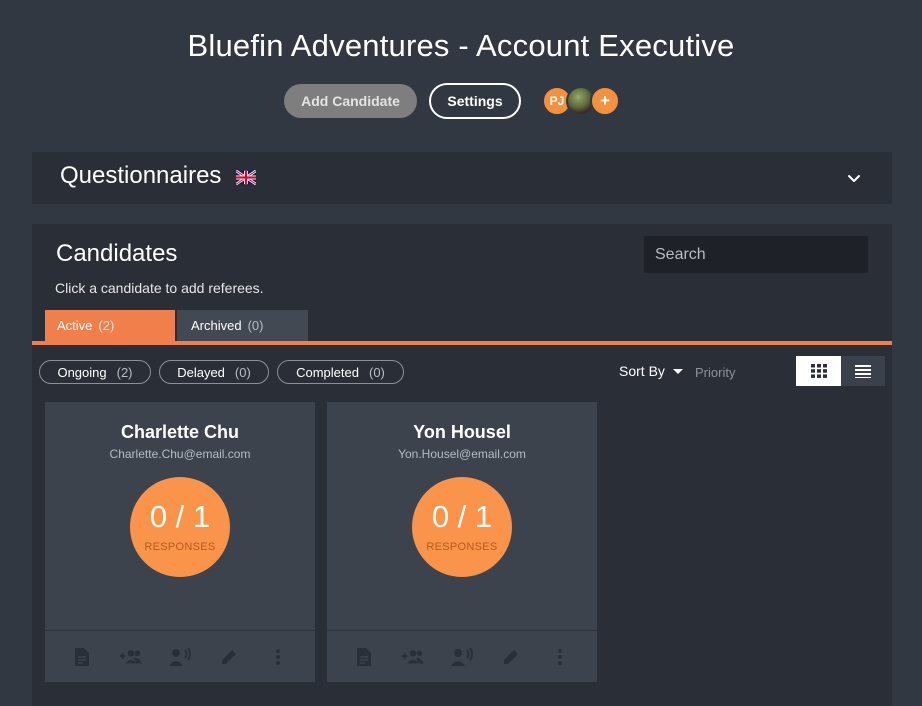 Image resolution: width=922 pixels, height=706 pixels. I want to click on candidate-email: Charlette.Chu@email.com, so click(180, 454).